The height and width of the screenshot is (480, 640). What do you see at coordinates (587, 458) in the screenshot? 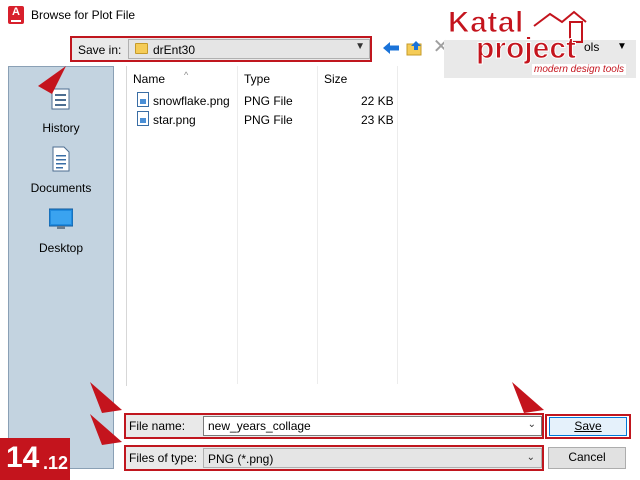
I see `cancel-button: Cancel` at bounding box center [587, 458].